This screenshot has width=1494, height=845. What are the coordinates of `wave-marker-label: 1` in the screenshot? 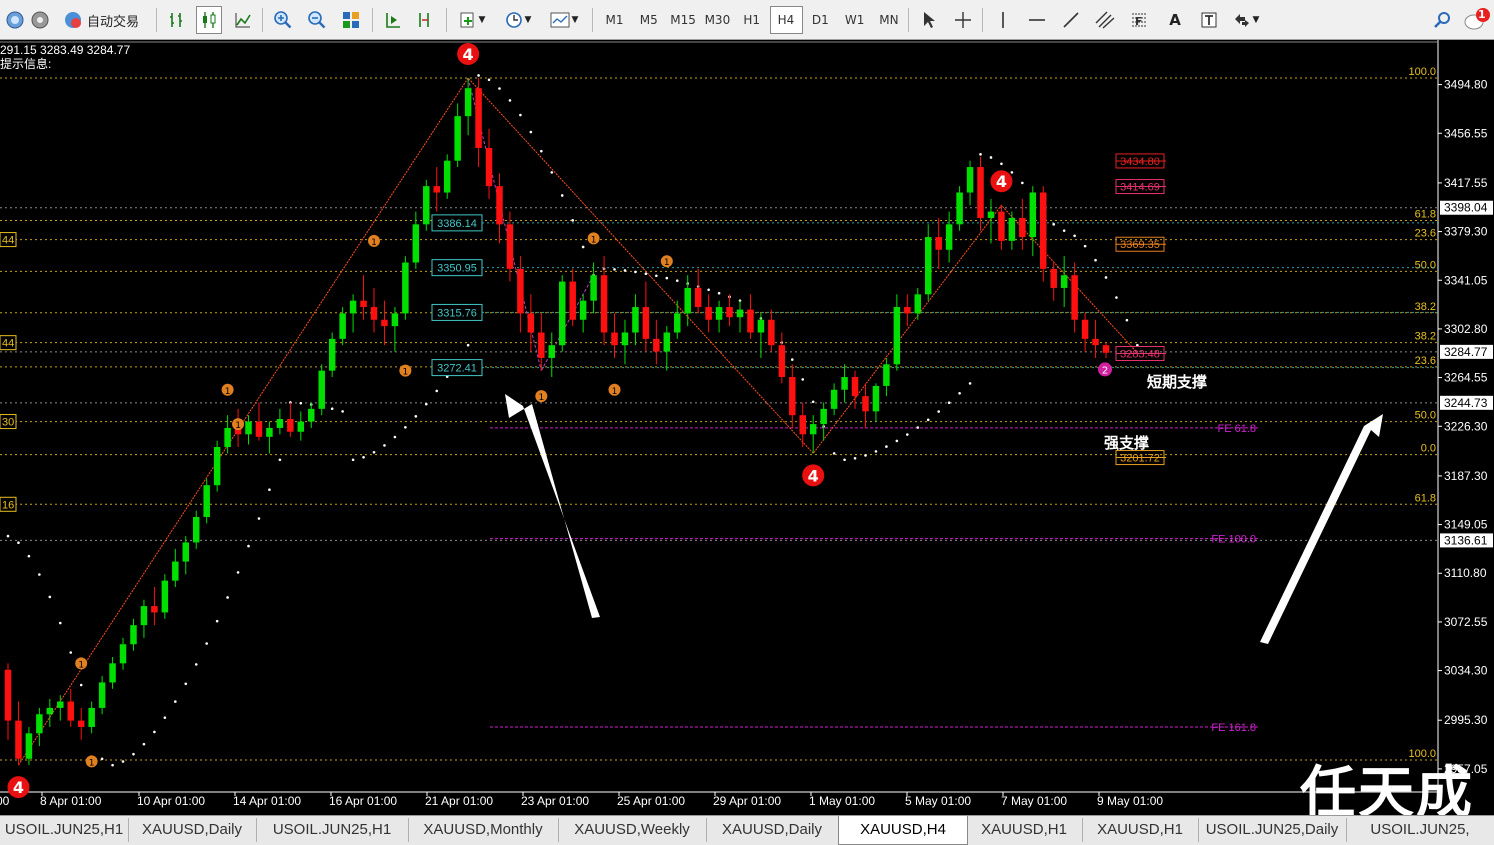 It's located at (81, 665).